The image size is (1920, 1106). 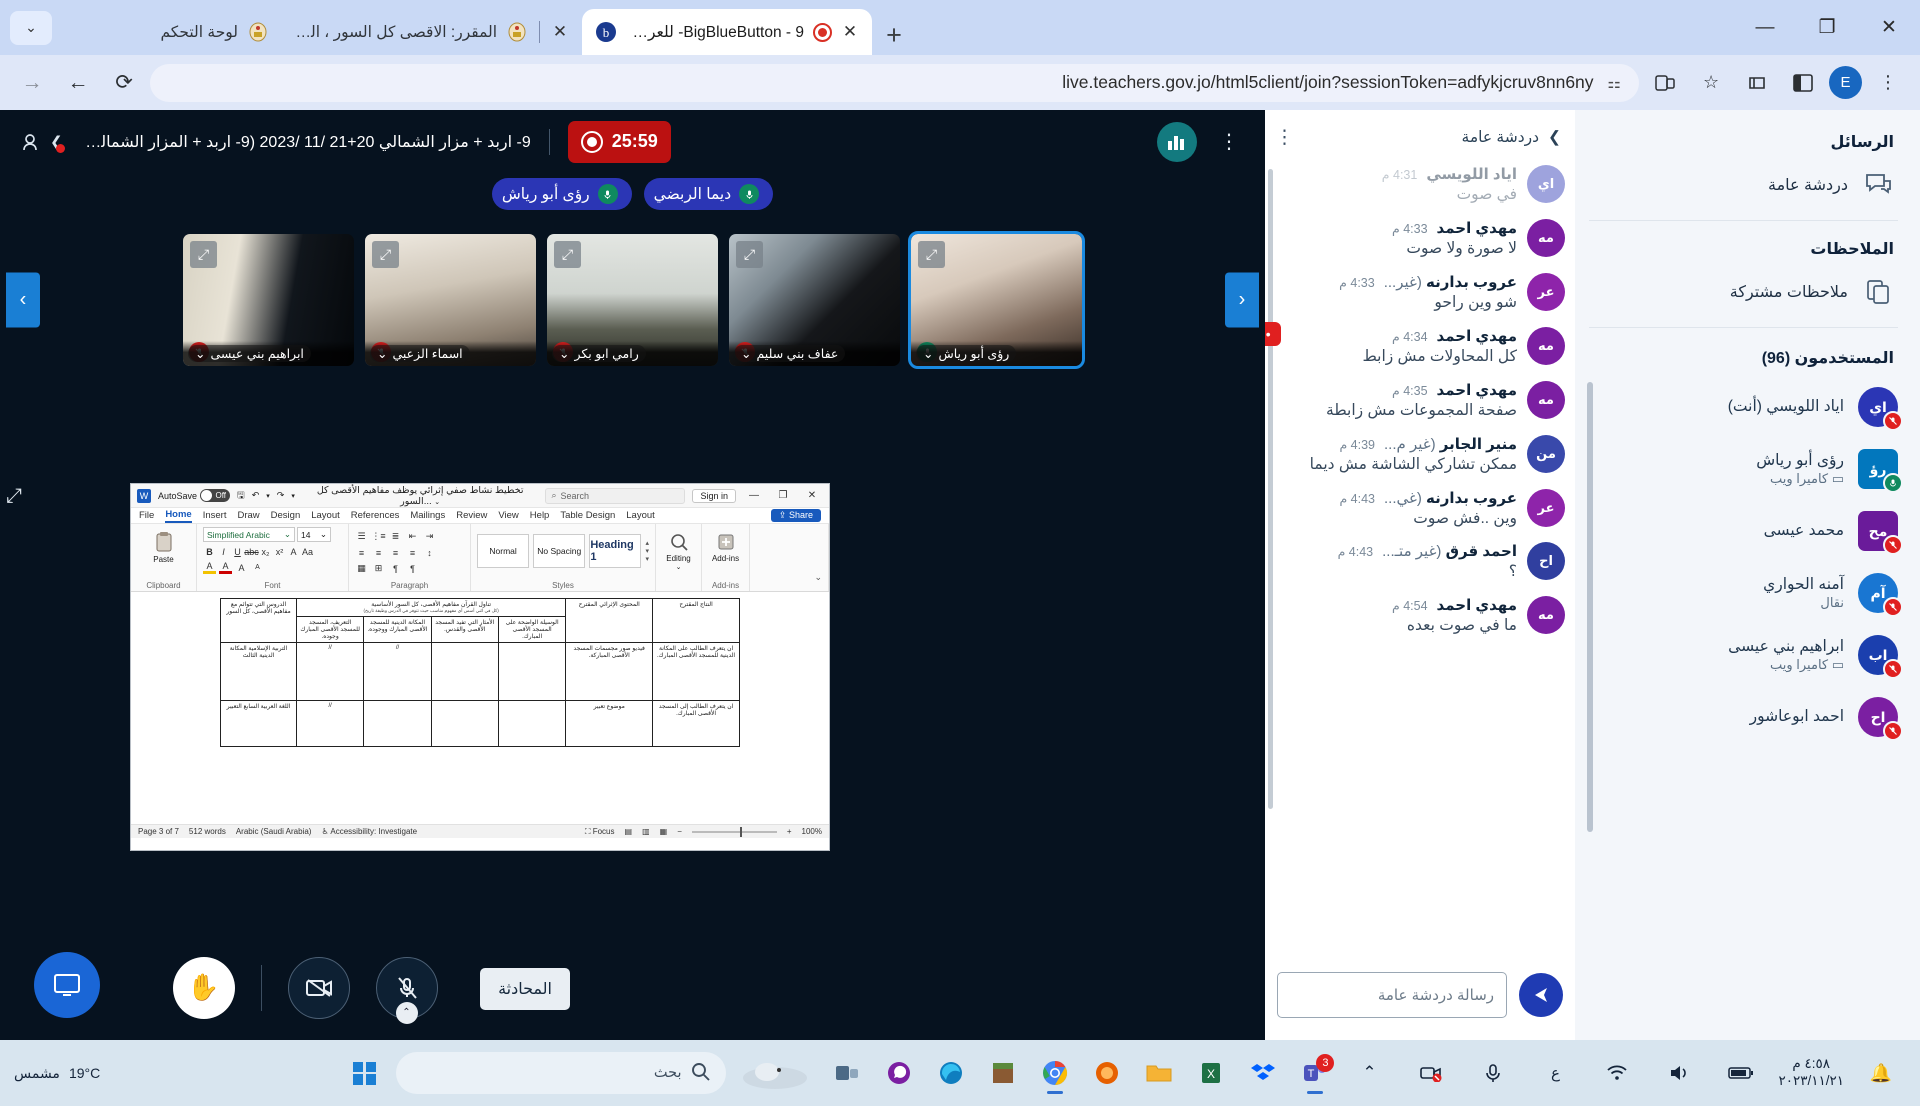 What do you see at coordinates (1055, 1073) in the screenshot?
I see `chrome-icon` at bounding box center [1055, 1073].